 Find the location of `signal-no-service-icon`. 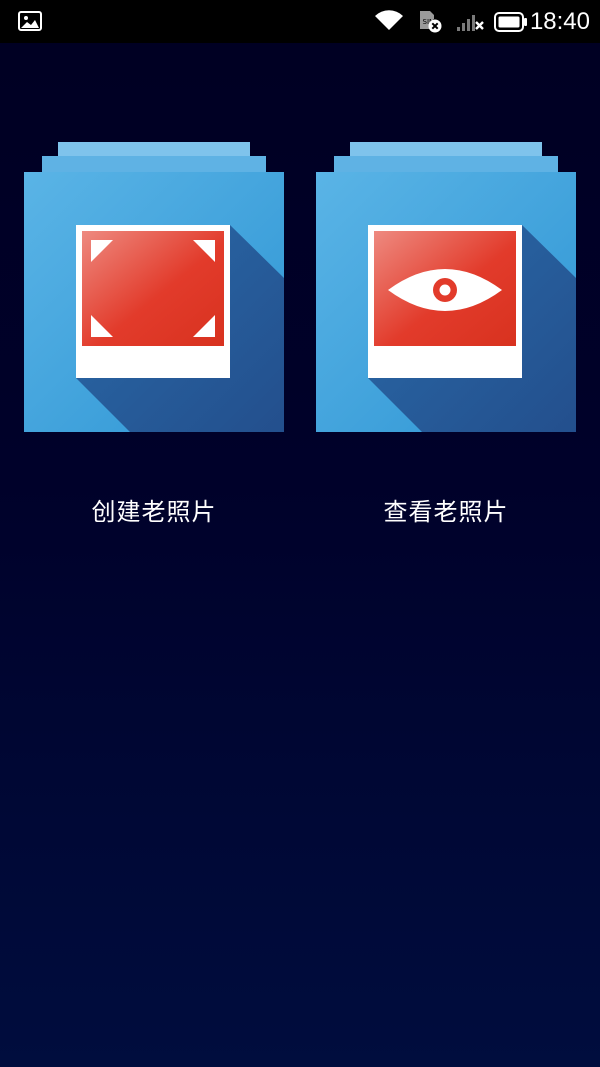

signal-no-service-icon is located at coordinates (470, 23).